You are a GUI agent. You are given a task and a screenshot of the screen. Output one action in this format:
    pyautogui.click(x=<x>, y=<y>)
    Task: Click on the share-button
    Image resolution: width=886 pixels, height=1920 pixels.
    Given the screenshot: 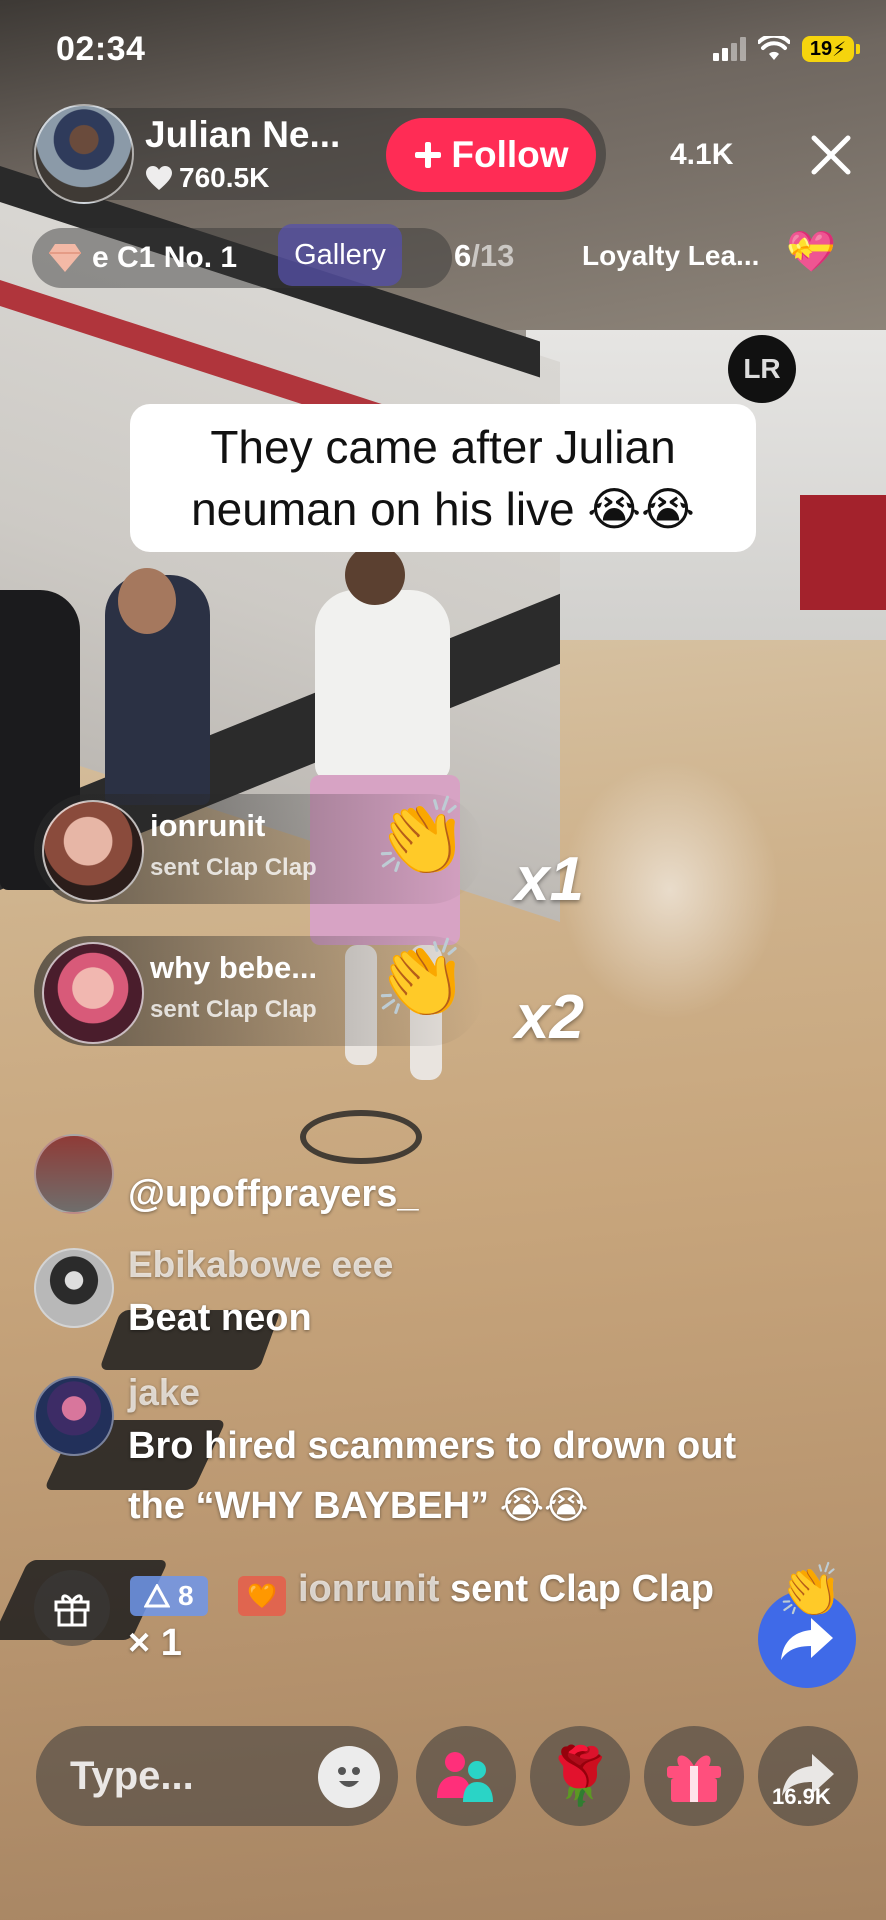 What is the action you would take?
    pyautogui.click(x=808, y=1776)
    